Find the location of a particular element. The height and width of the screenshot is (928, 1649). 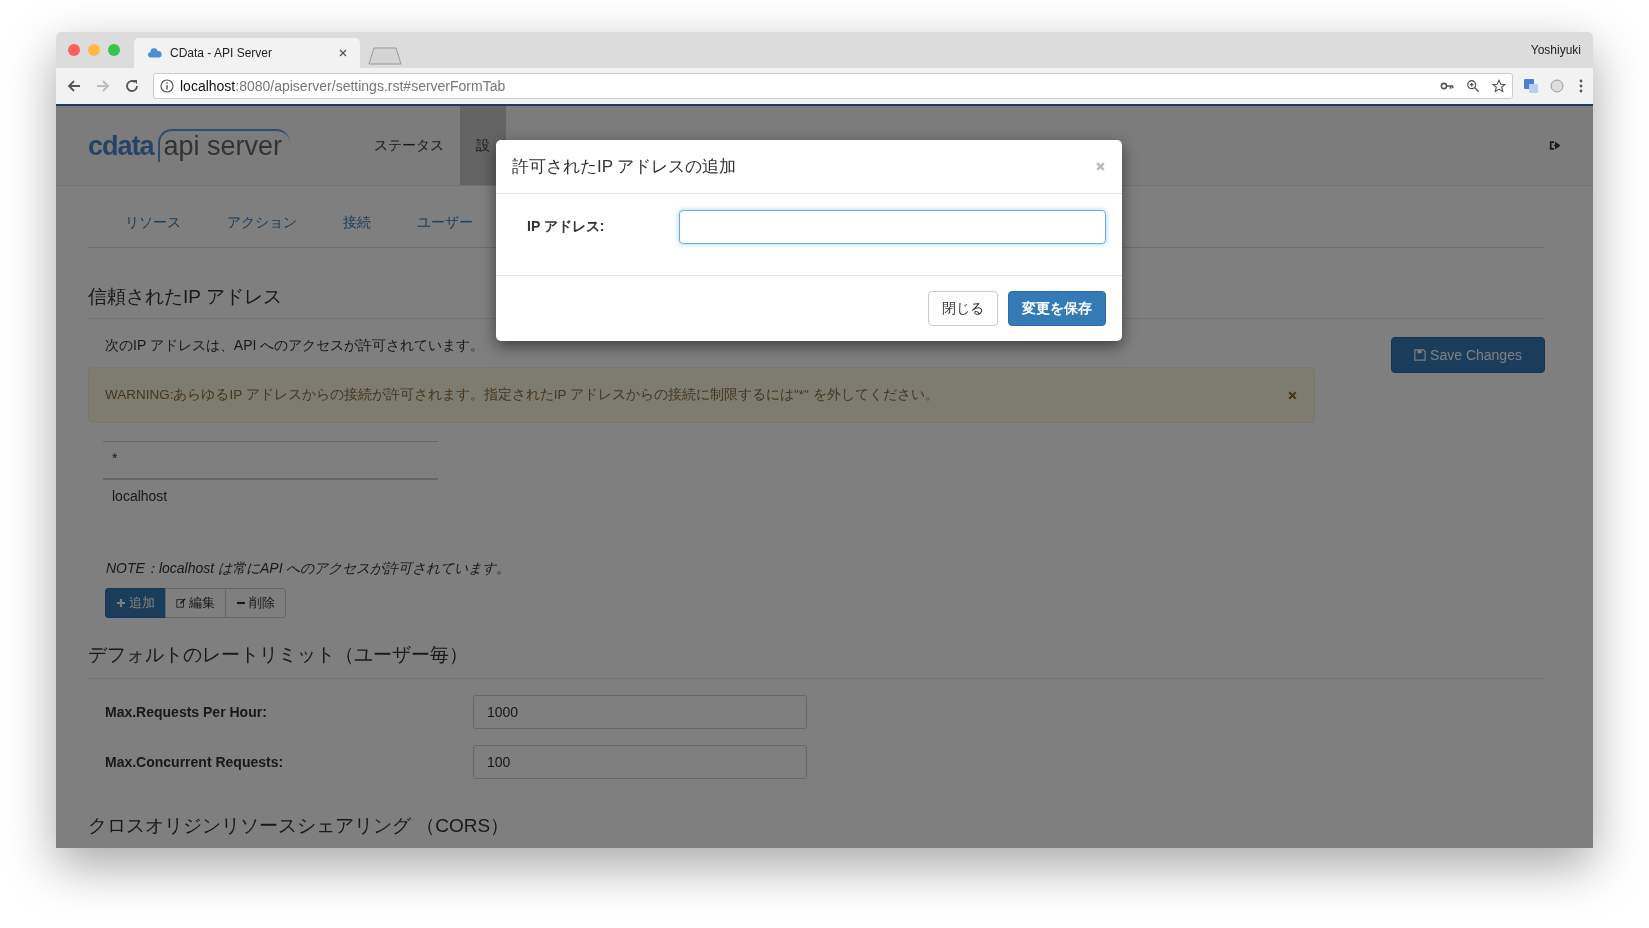

close-window-icon is located at coordinates (74, 50).